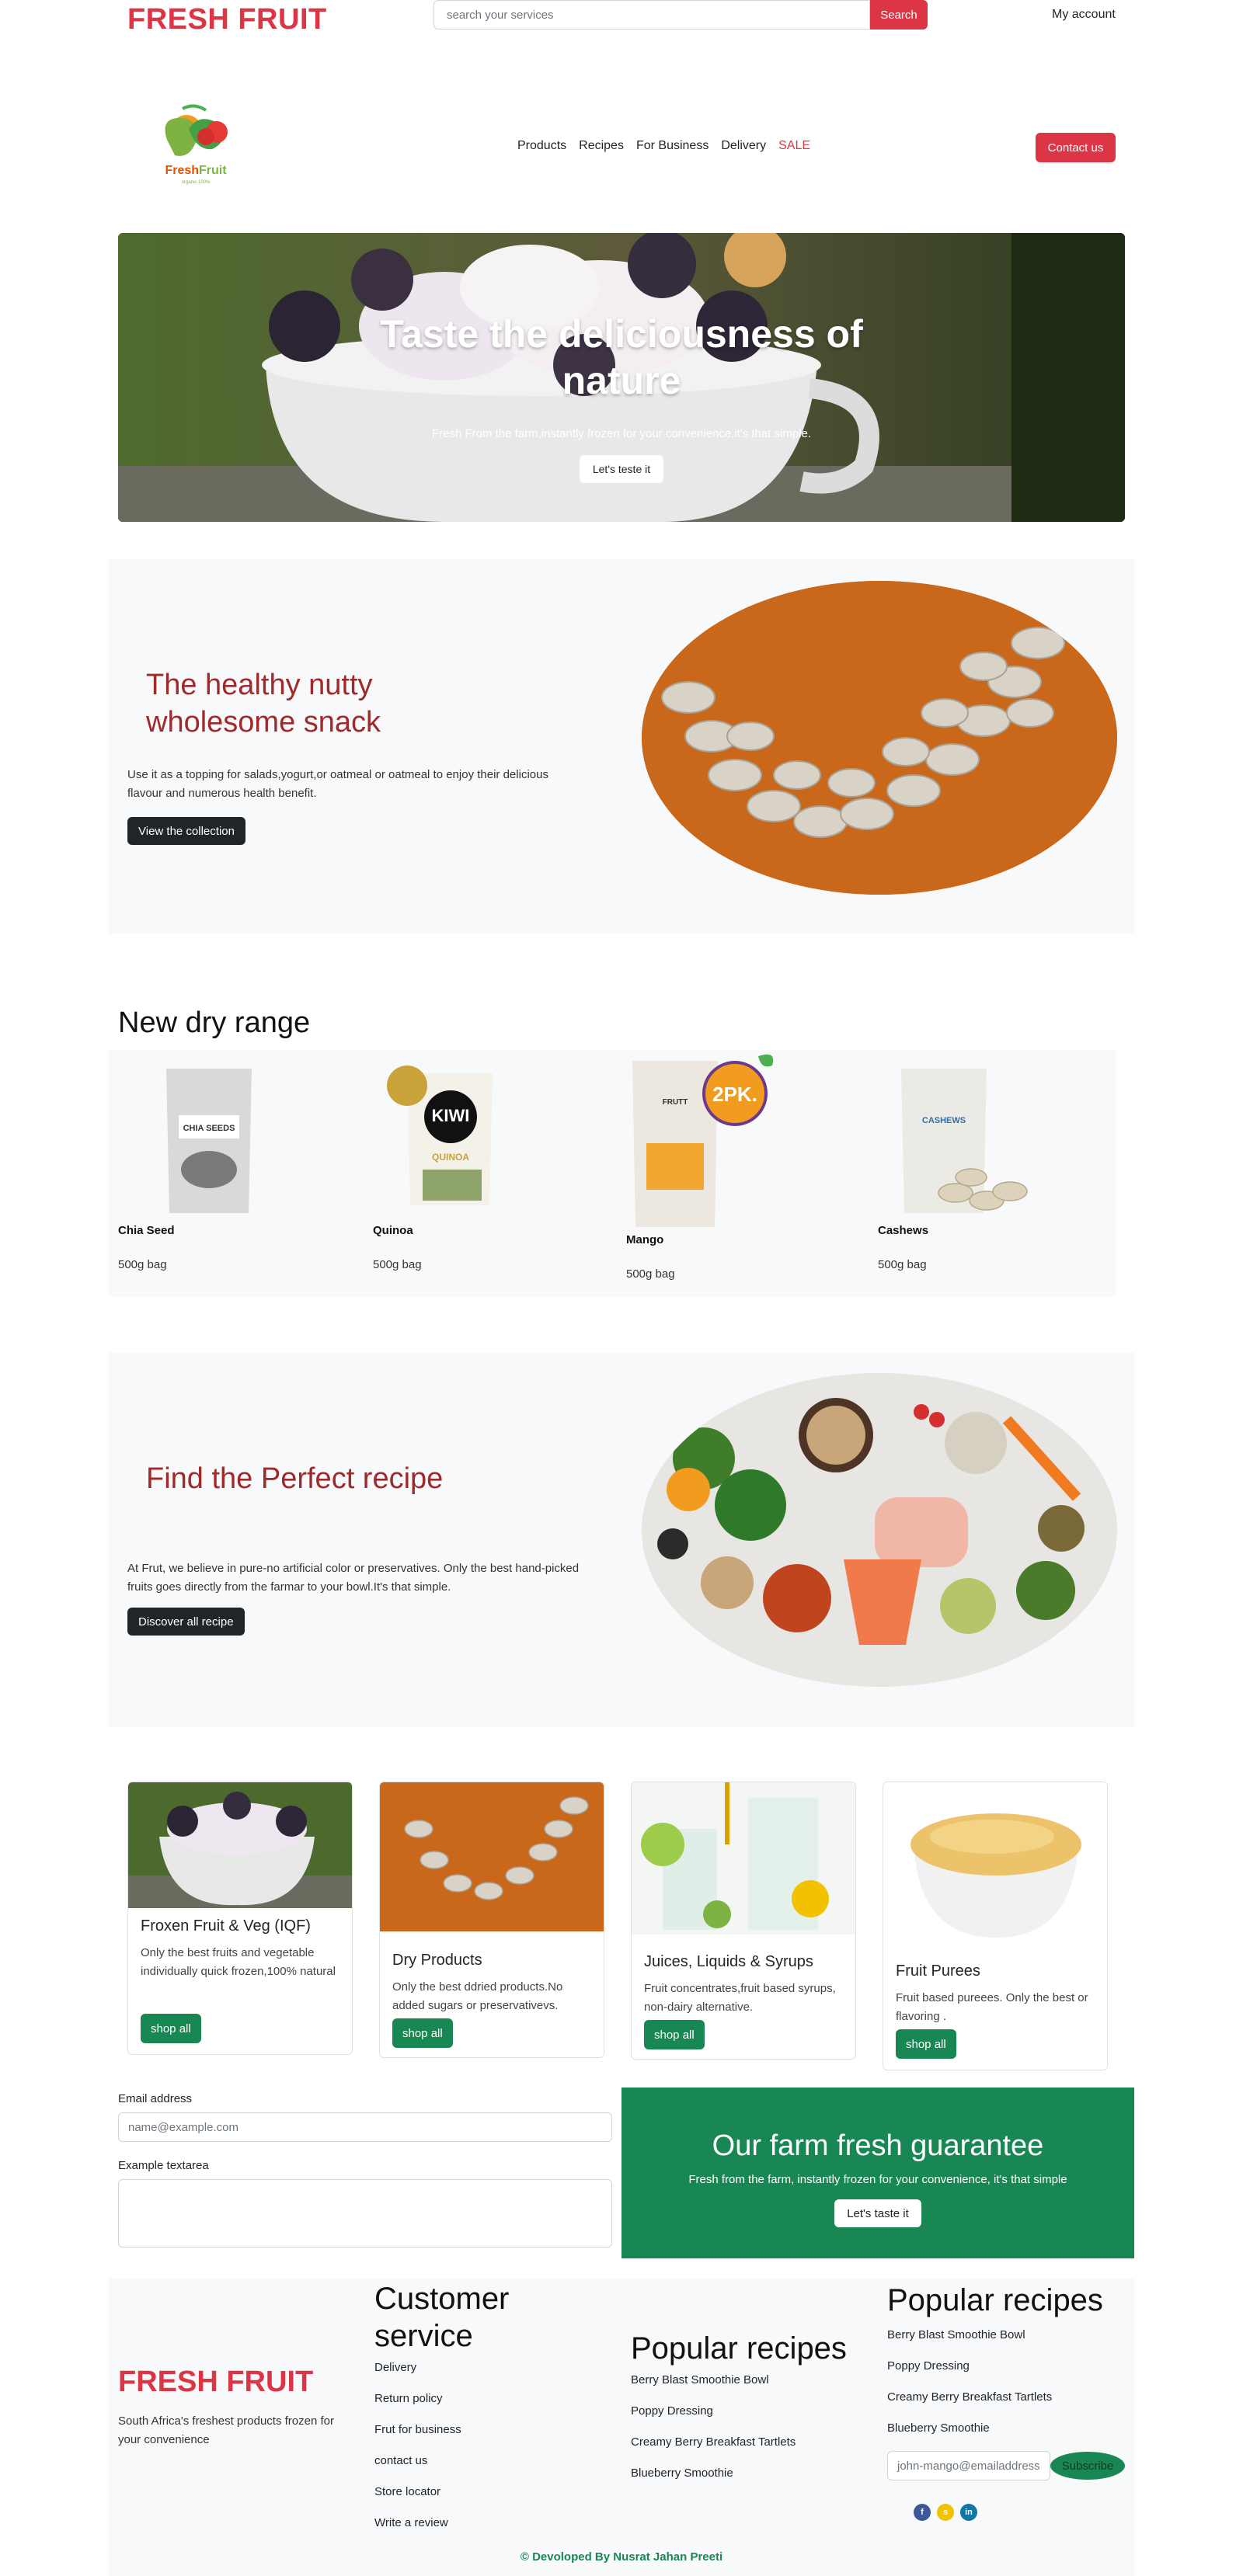 Image resolution: width=1243 pixels, height=2576 pixels. What do you see at coordinates (672, 146) in the screenshot?
I see `nav-for-business: For Business` at bounding box center [672, 146].